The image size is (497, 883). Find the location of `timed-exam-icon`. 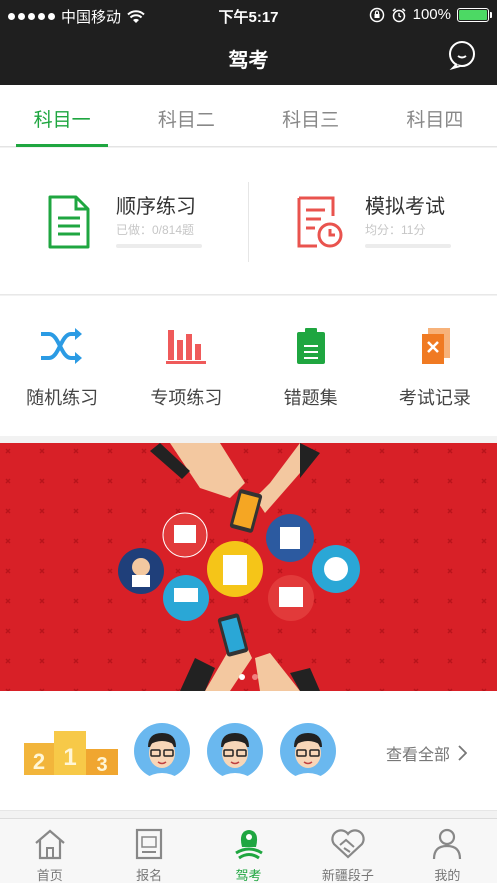

timed-exam-icon is located at coordinates (320, 222).